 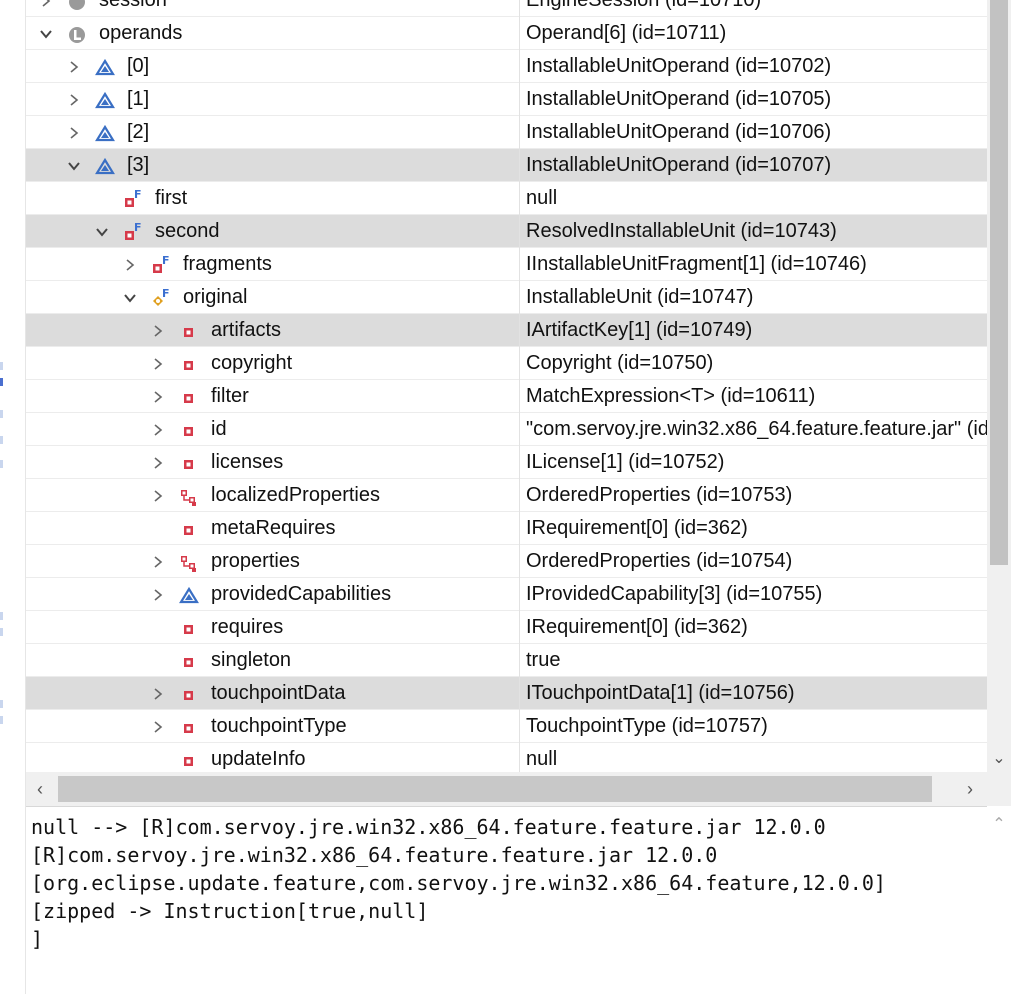 I want to click on variable-value: IArtifactKey[1] (id=10749), so click(x=639, y=330).